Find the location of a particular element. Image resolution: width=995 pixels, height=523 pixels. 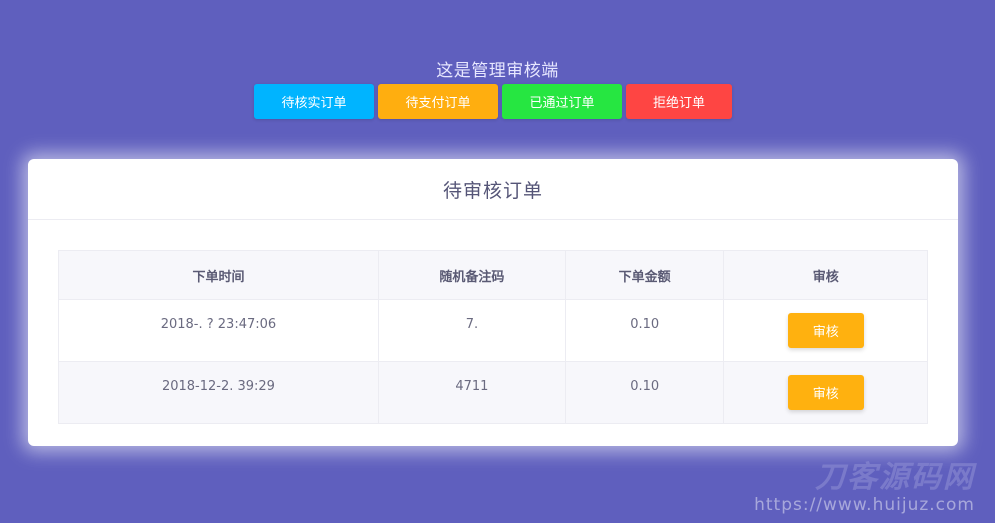

watermark-logo: 刀客源码网 is located at coordinates (895, 477).